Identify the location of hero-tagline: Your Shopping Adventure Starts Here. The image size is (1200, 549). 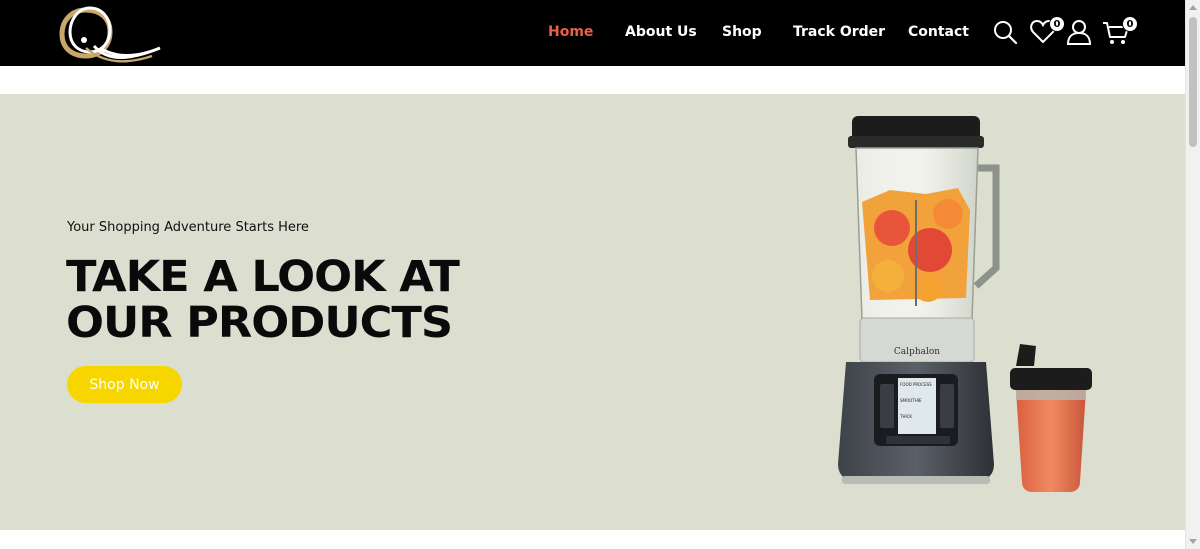
(188, 227).